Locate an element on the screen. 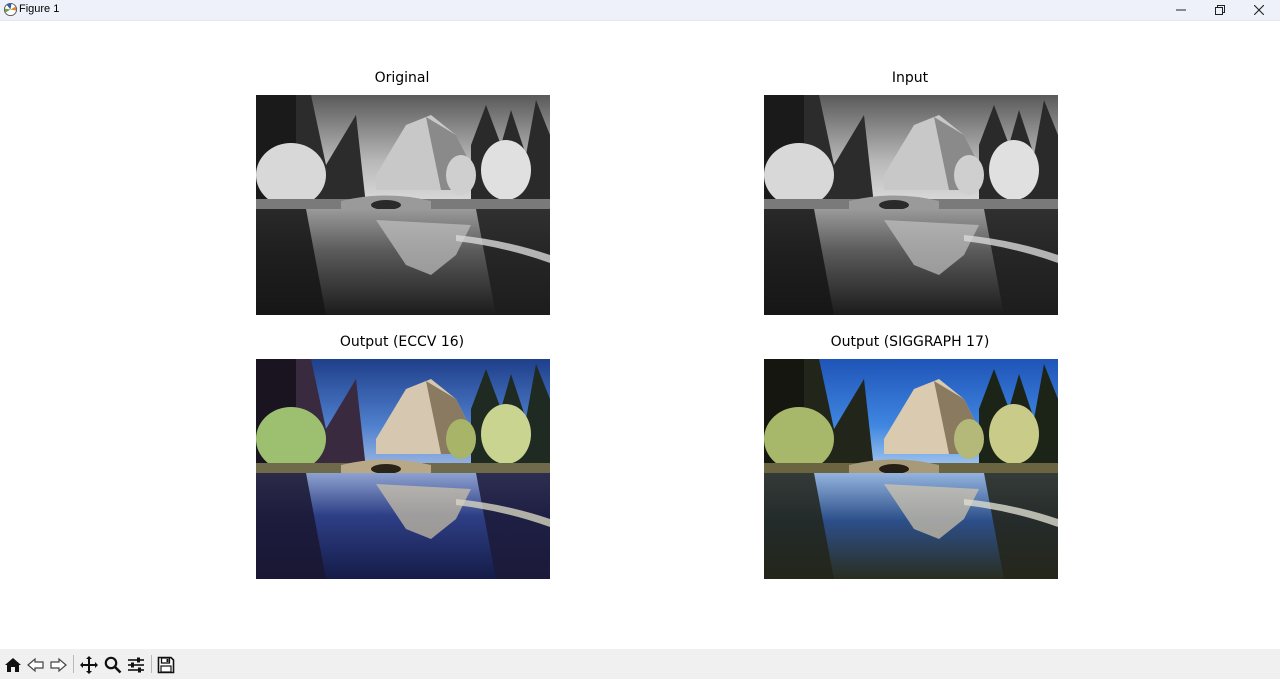  zoom-icon is located at coordinates (113, 665).